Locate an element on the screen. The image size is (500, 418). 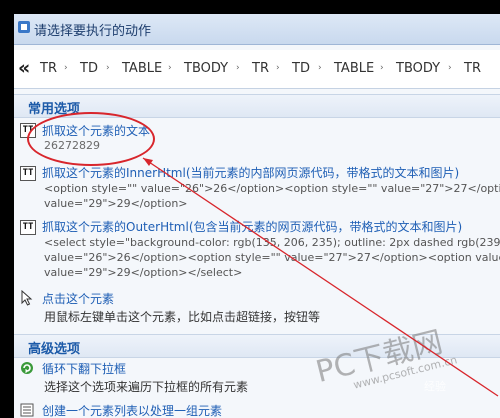
action-click-desc: 用鼠标左键单击这个元素，比如点击超链接，按钮等 is located at coordinates (182, 317).